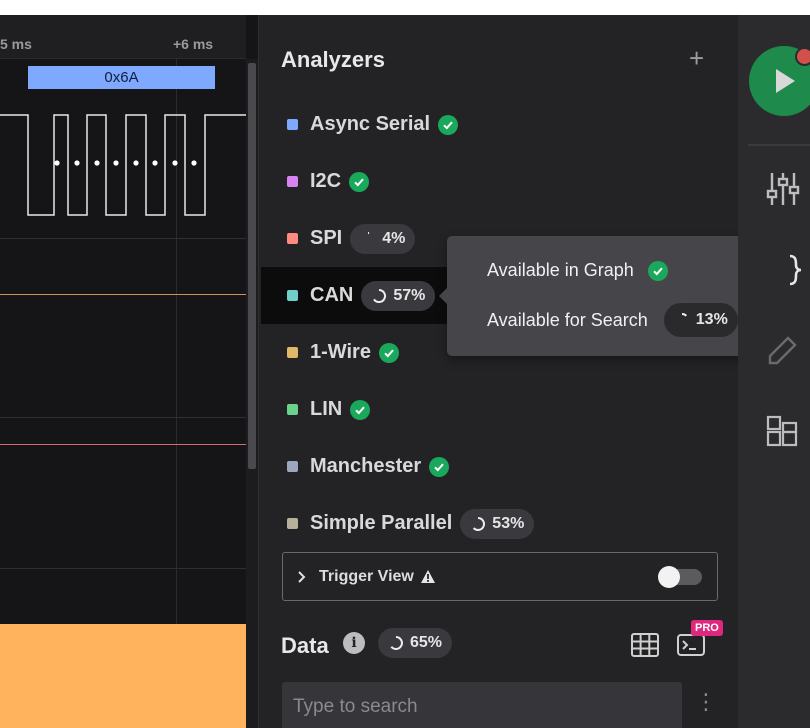 The image size is (810, 728). I want to click on right-toolbar, so click(774, 371).